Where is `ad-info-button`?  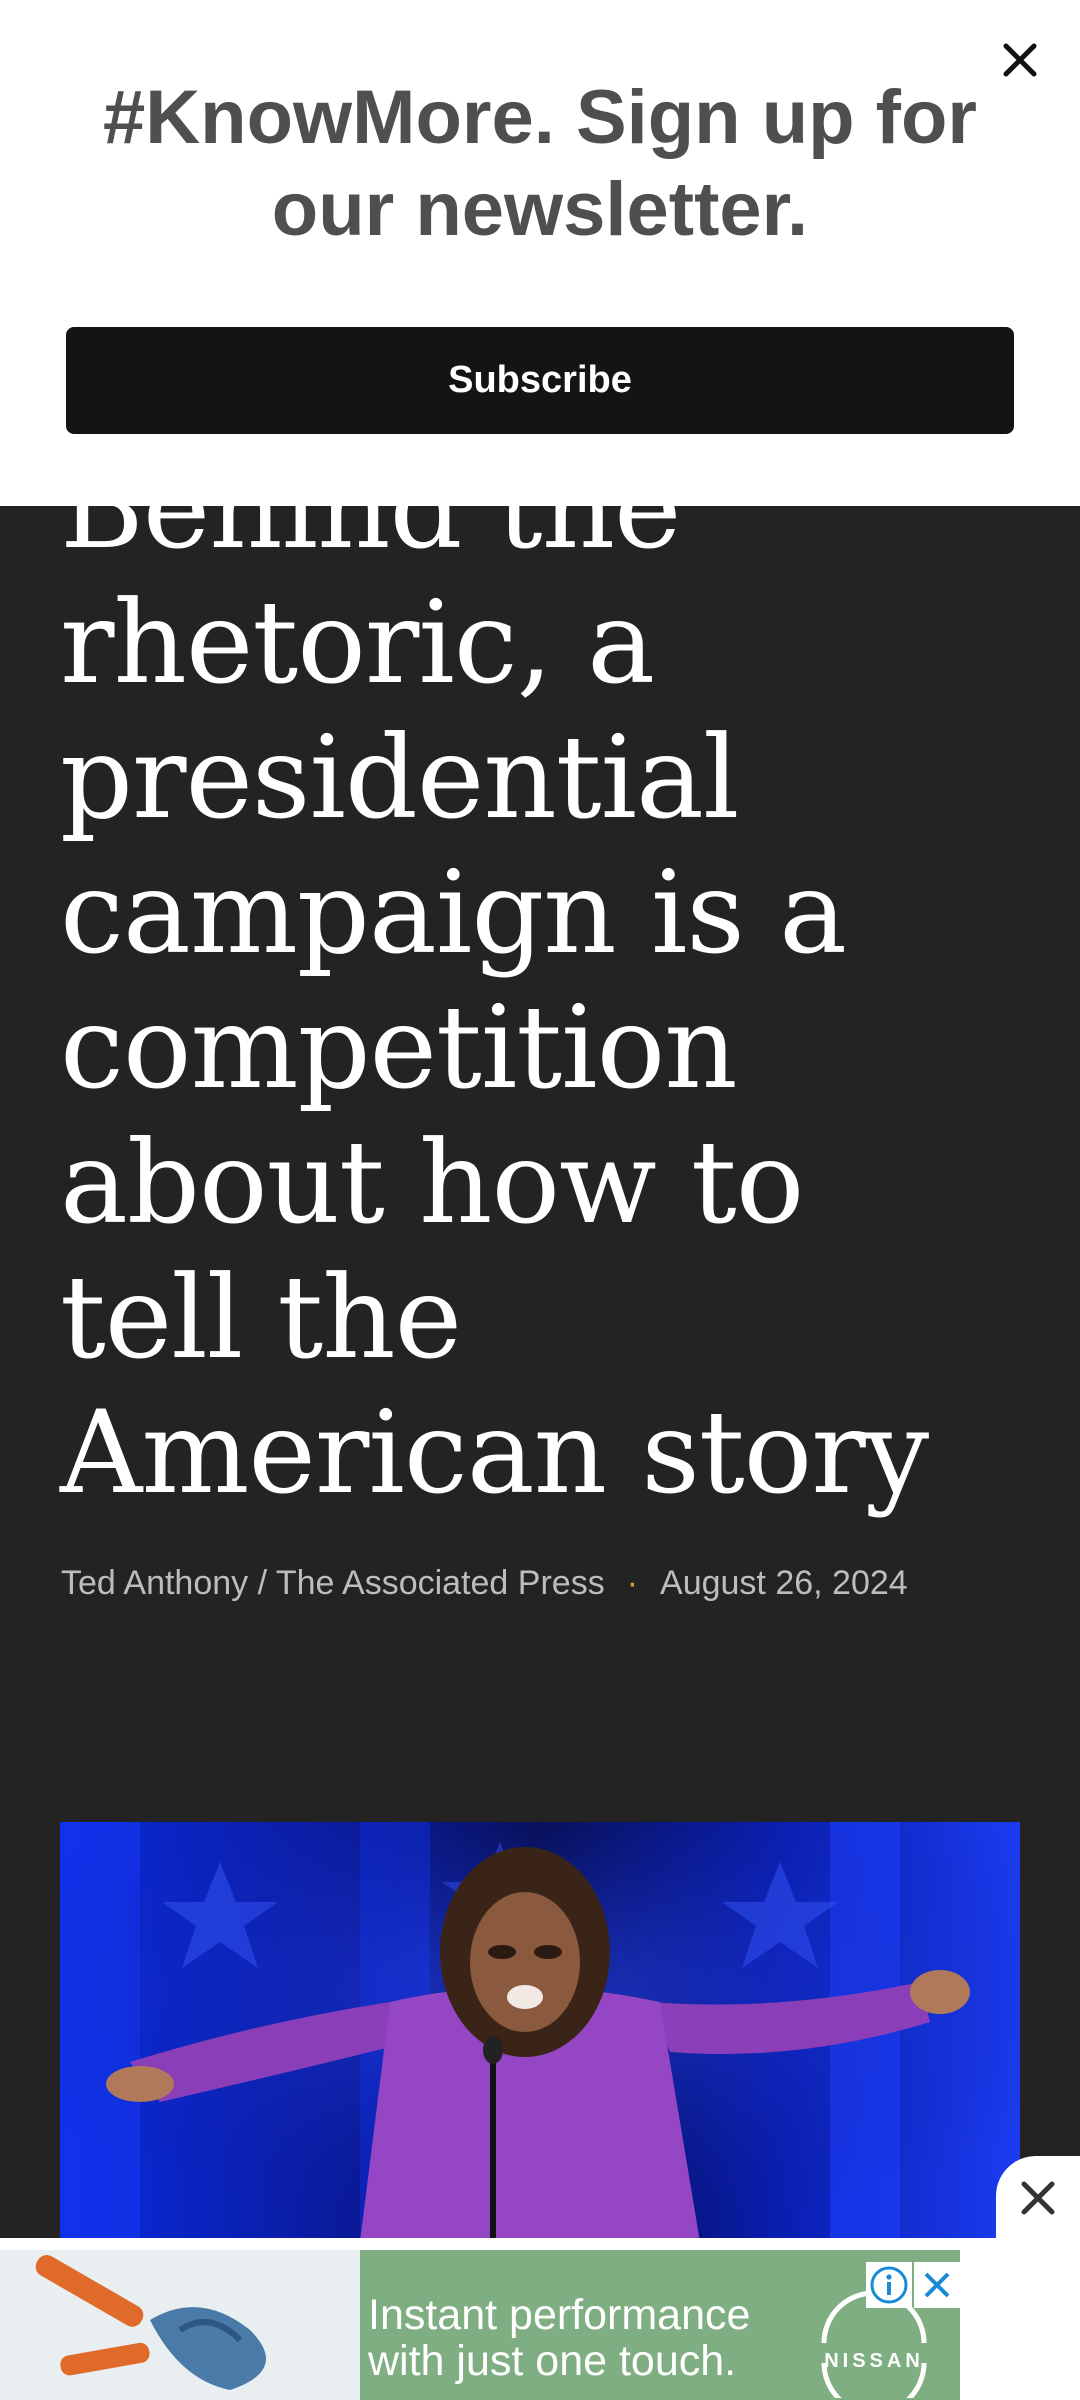
ad-info-button is located at coordinates (889, 2285).